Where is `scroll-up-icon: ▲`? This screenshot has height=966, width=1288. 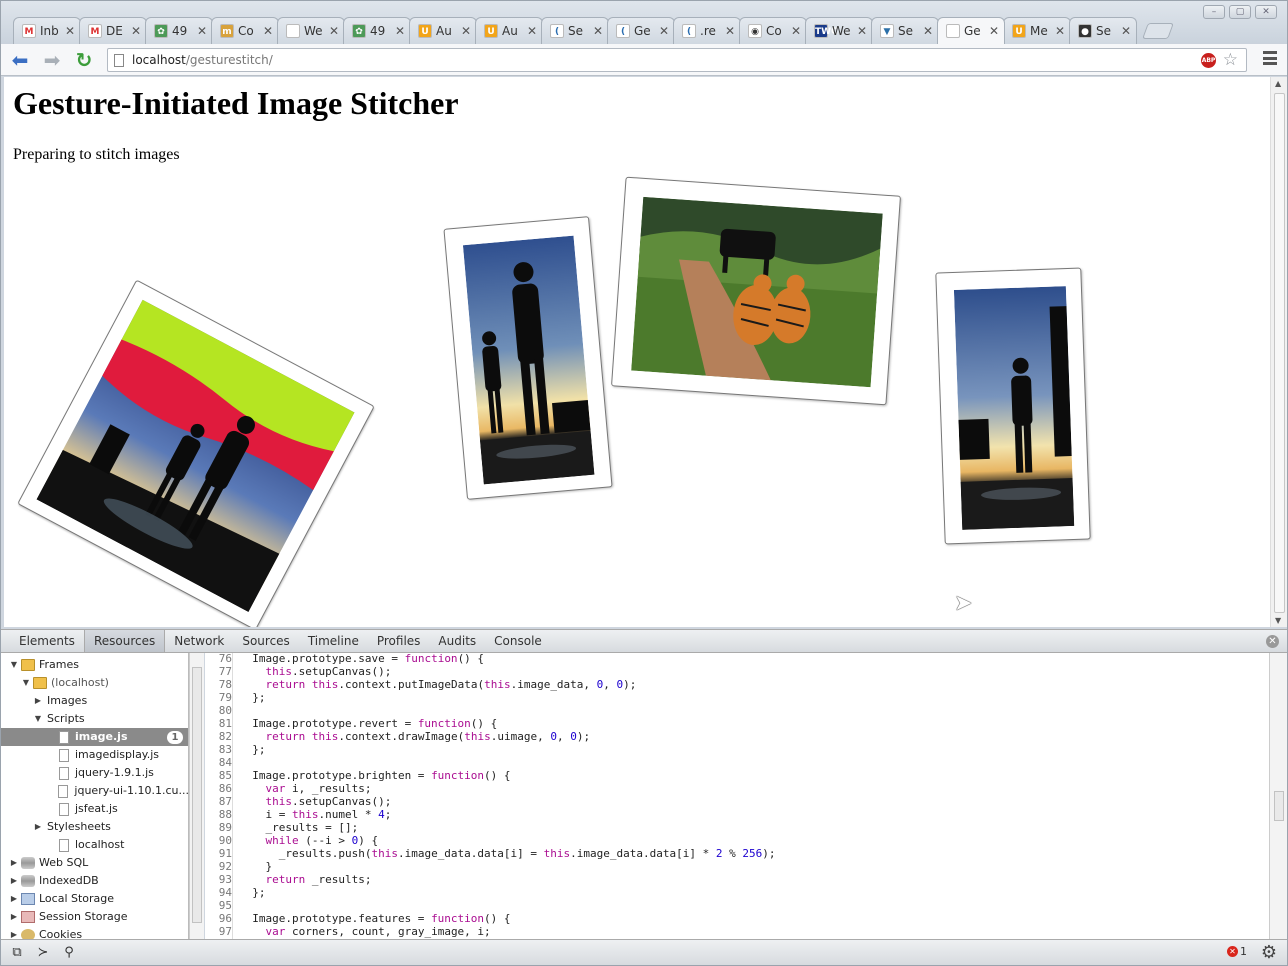 scroll-up-icon: ▲ is located at coordinates (1278, 83).